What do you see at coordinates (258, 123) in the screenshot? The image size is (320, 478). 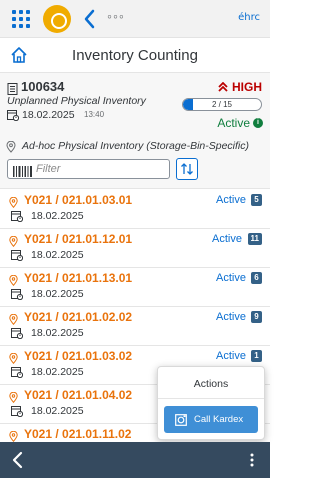 I see `info-icon: i` at bounding box center [258, 123].